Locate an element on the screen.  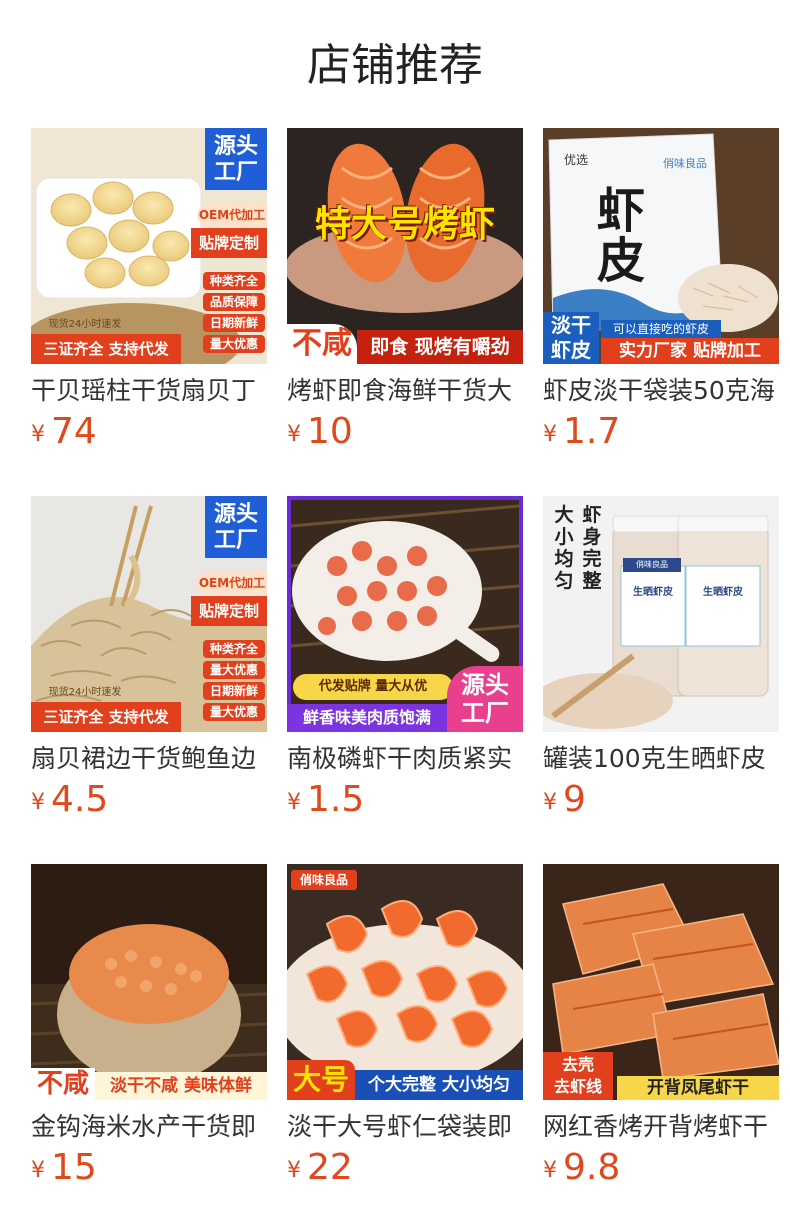
product-title: 金钩海米水产干货即 is located at coordinates (149, 1127).